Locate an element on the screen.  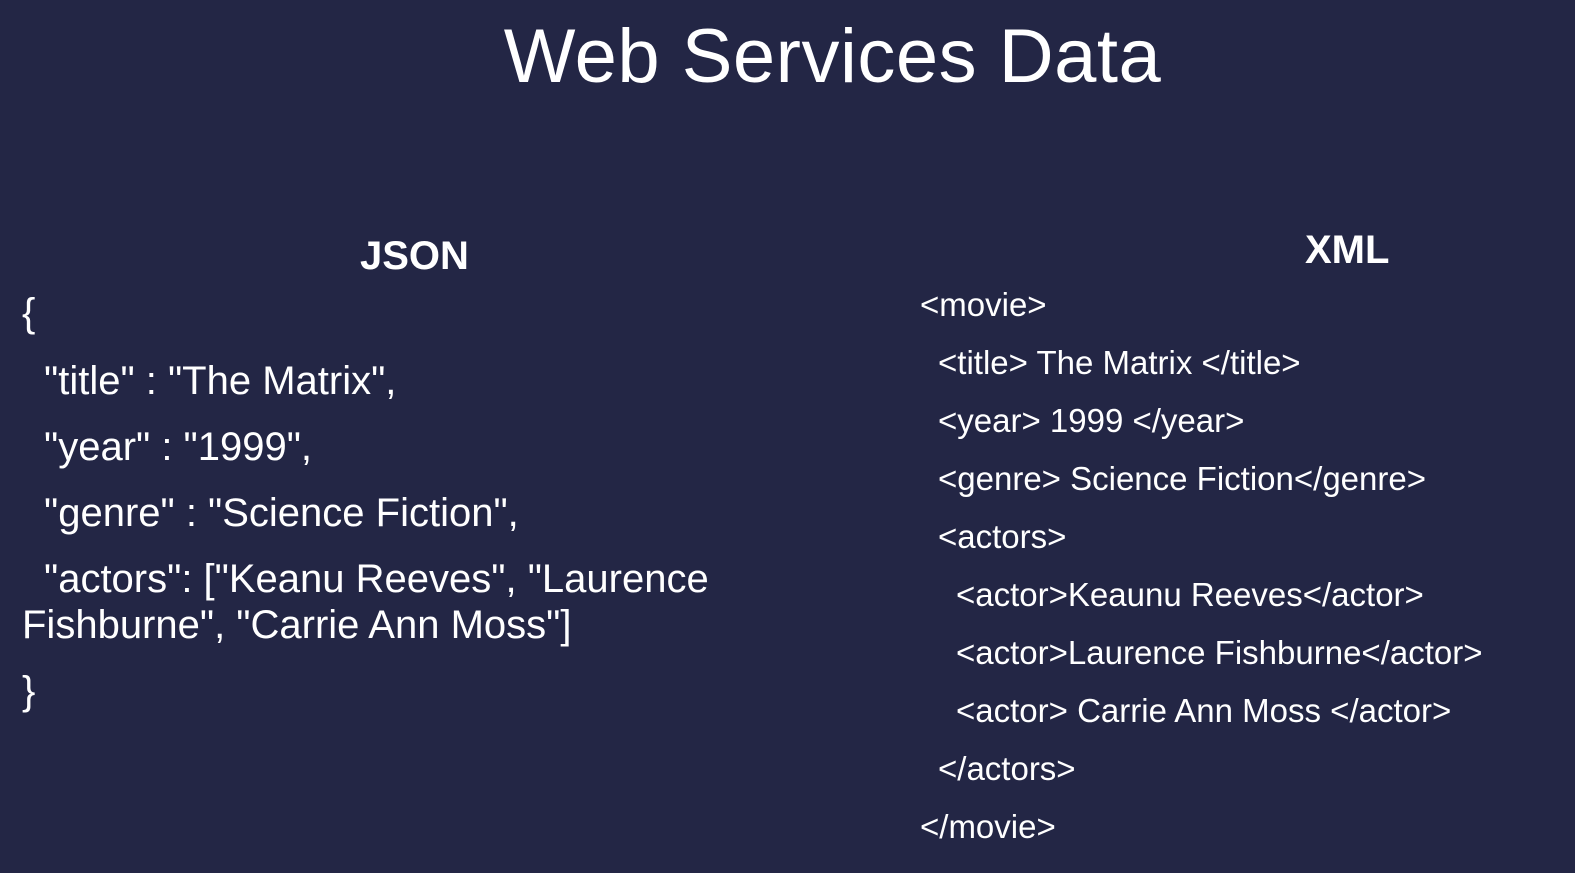
xml-line-movie-open: <movie> is located at coordinates (983, 304).